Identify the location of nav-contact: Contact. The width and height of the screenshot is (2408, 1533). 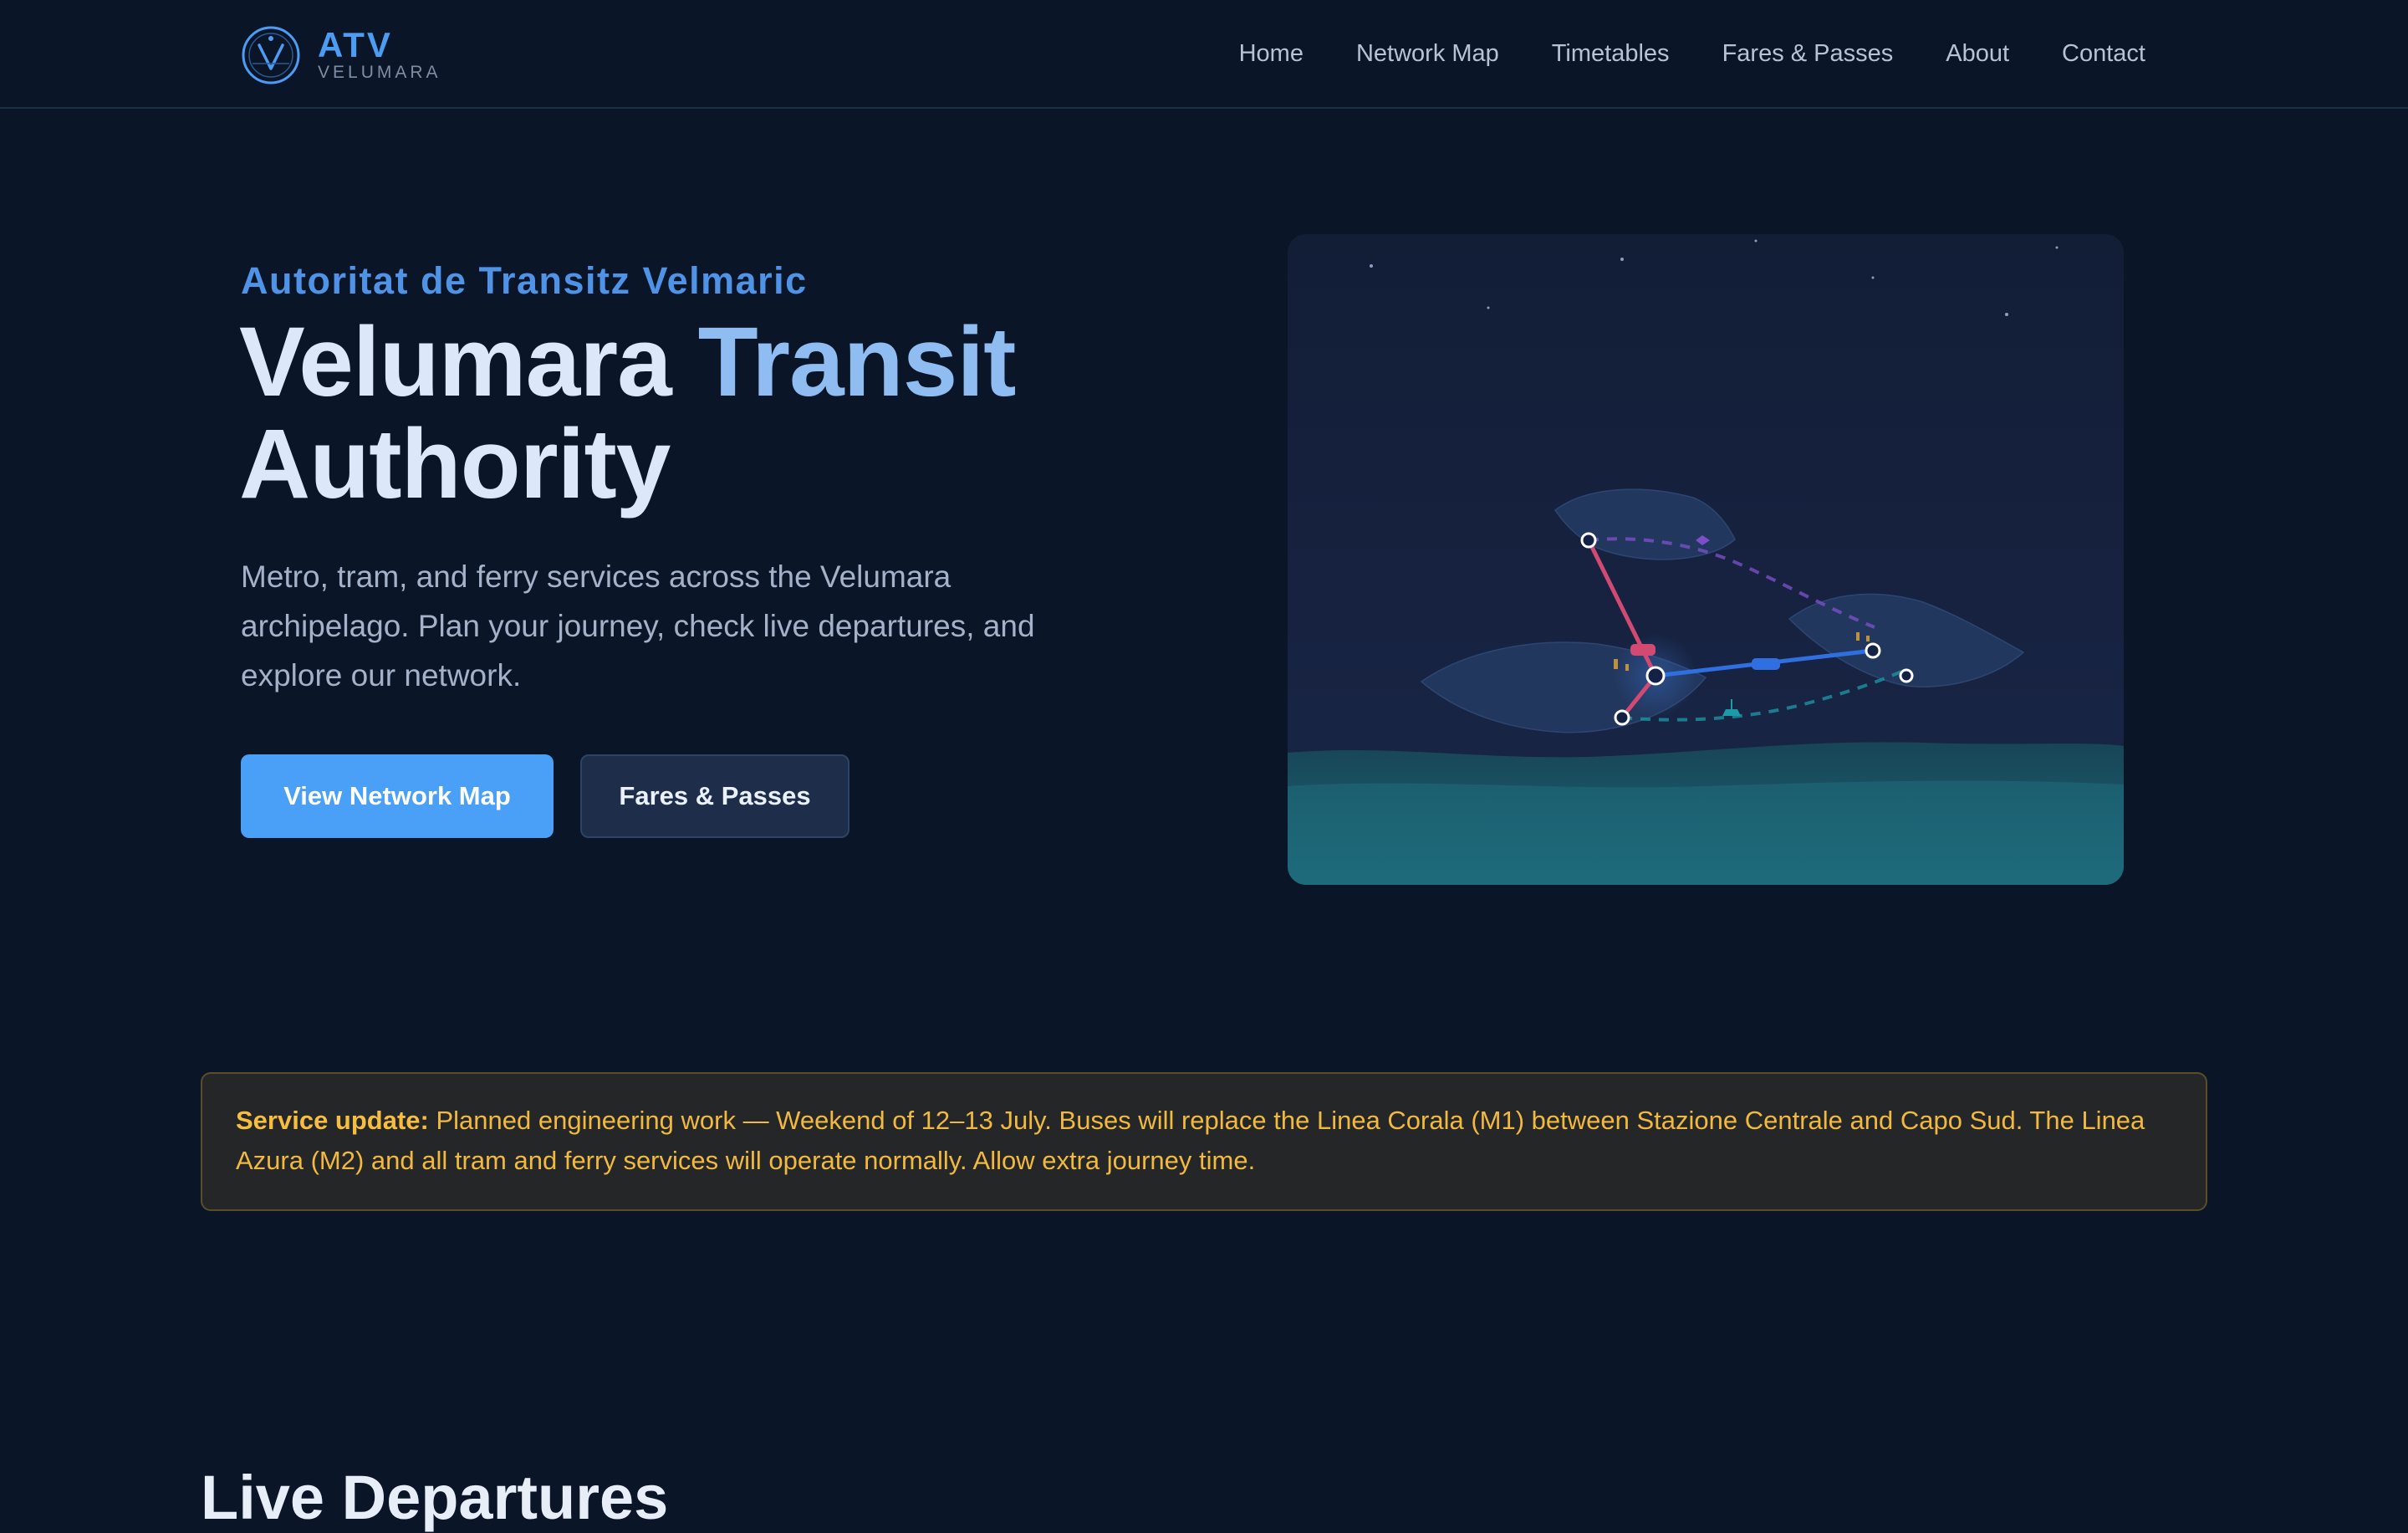
(2103, 54).